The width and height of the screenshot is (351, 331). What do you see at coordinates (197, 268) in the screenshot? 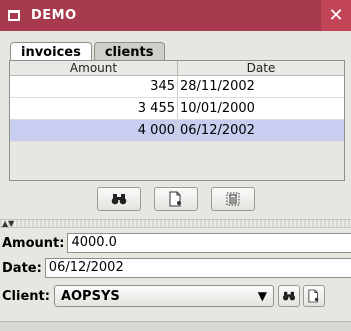
I see `date-field: 06/12/2002` at bounding box center [197, 268].